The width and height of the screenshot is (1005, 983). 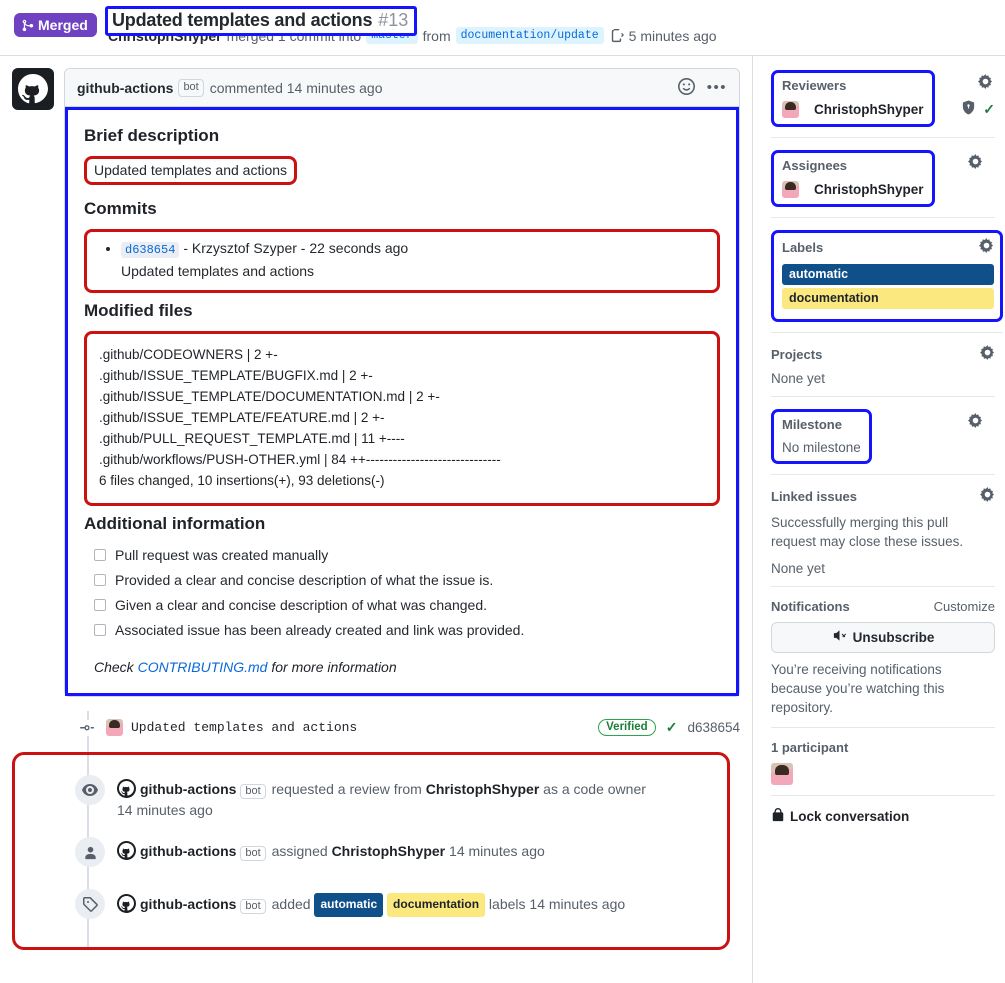 I want to click on assignees-heading: Assignees, so click(x=853, y=165).